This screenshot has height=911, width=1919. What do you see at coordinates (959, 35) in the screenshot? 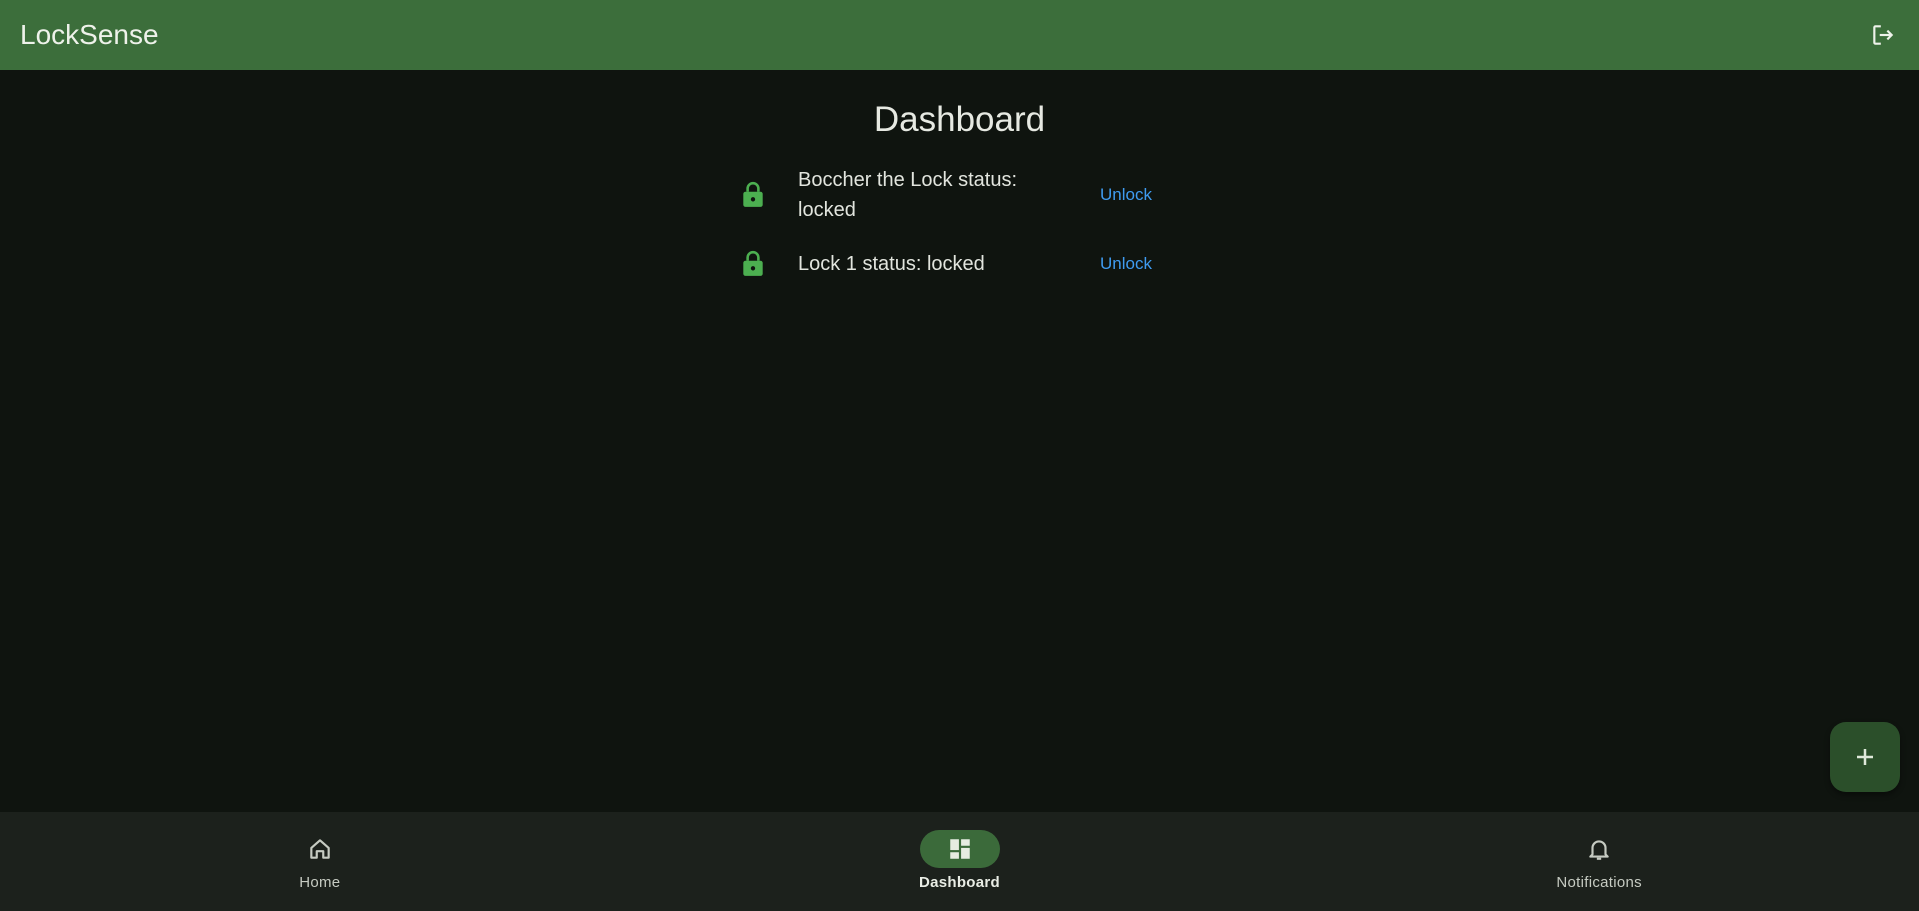
I see `top-app-bar: LockSense` at bounding box center [959, 35].